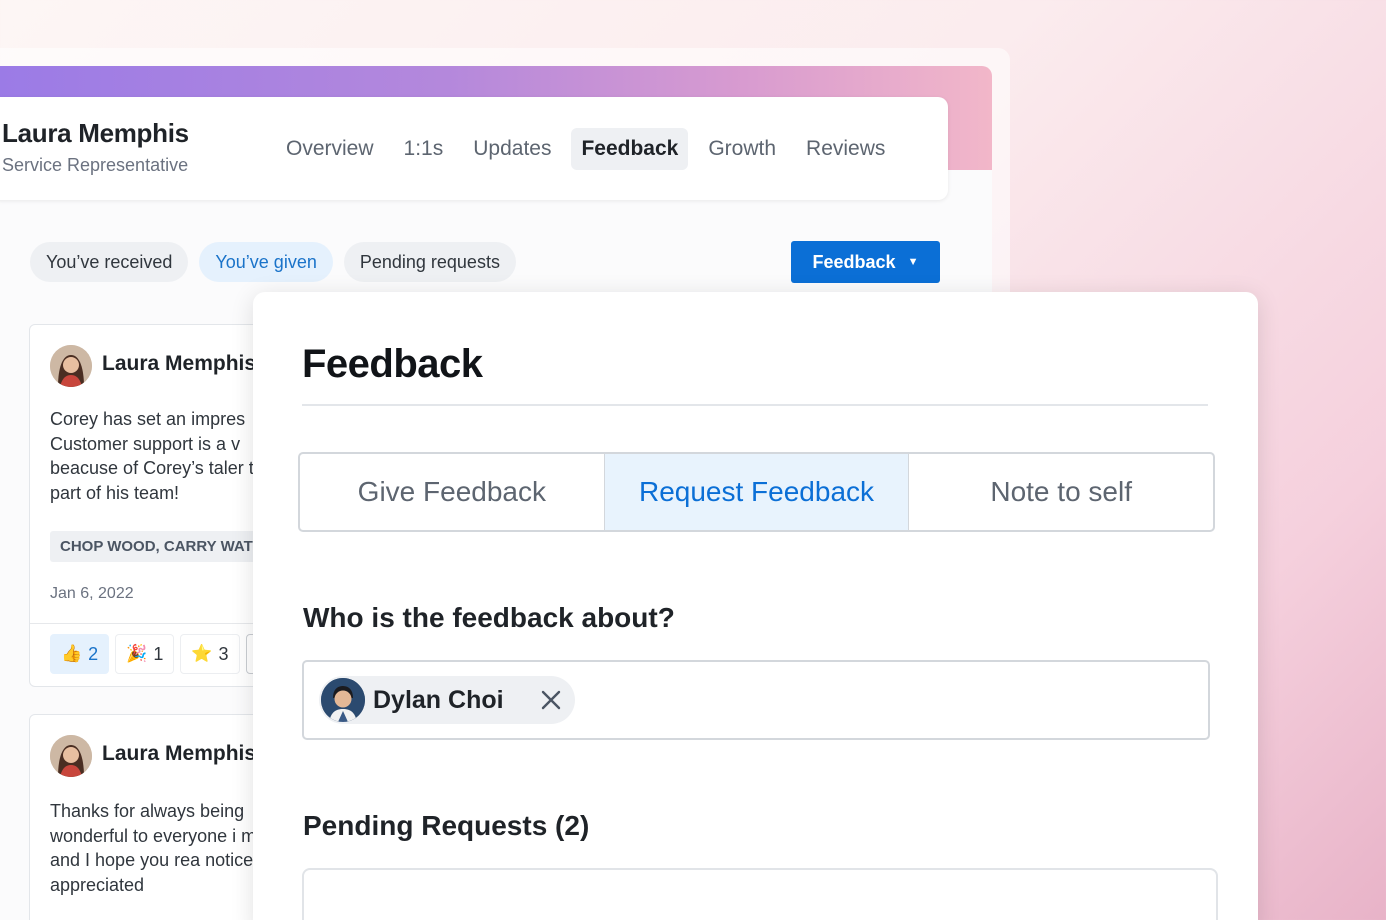 The image size is (1386, 920). What do you see at coordinates (95, 165) in the screenshot?
I see `profile-role: Service Representative` at bounding box center [95, 165].